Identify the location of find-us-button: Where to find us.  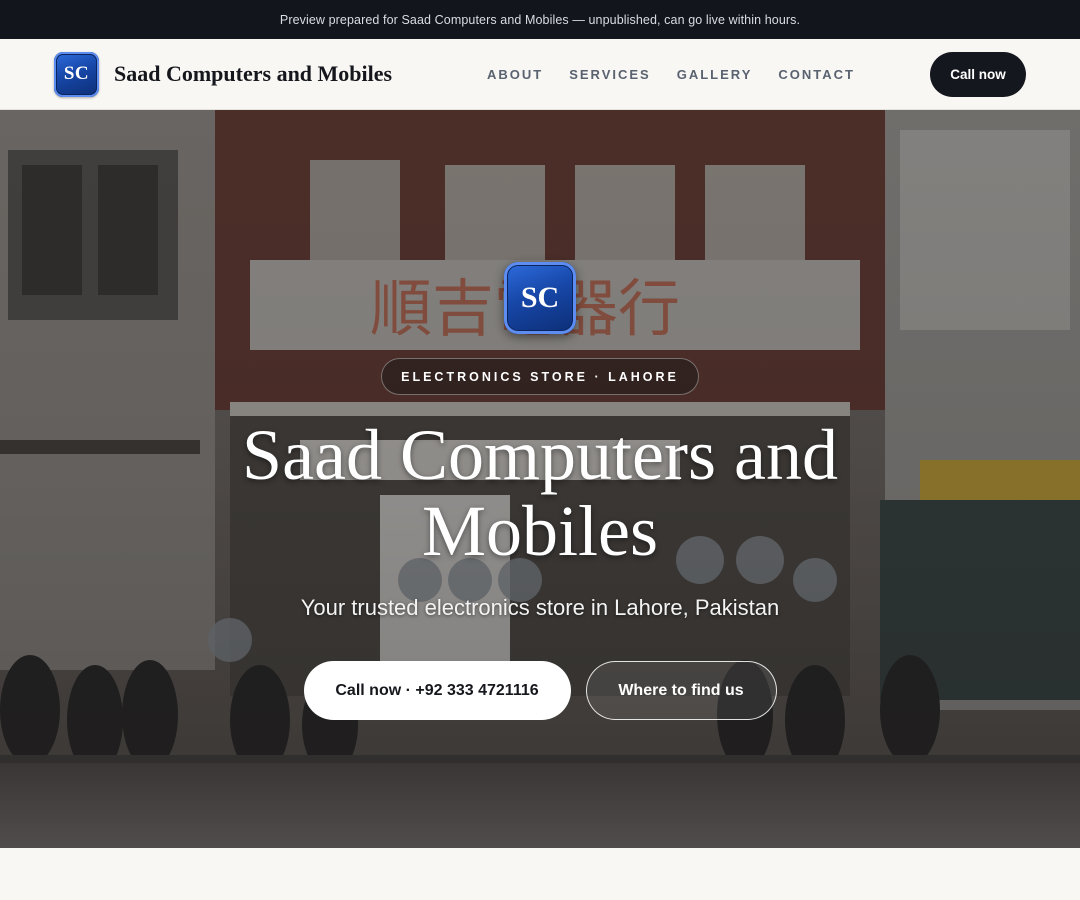
(681, 690).